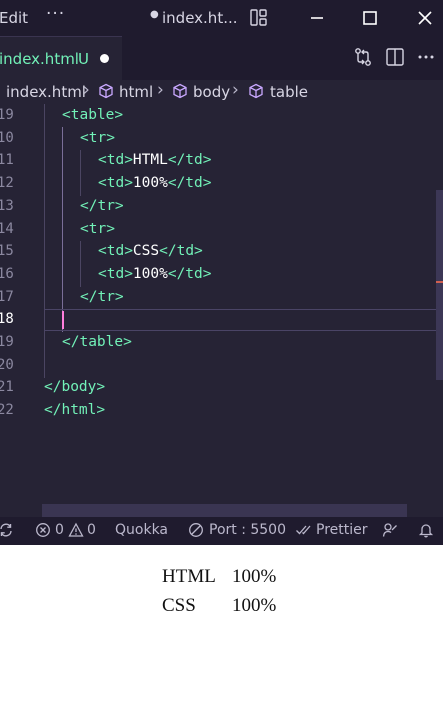 The width and height of the screenshot is (443, 720). I want to click on maximize-icon, so click(370, 18).